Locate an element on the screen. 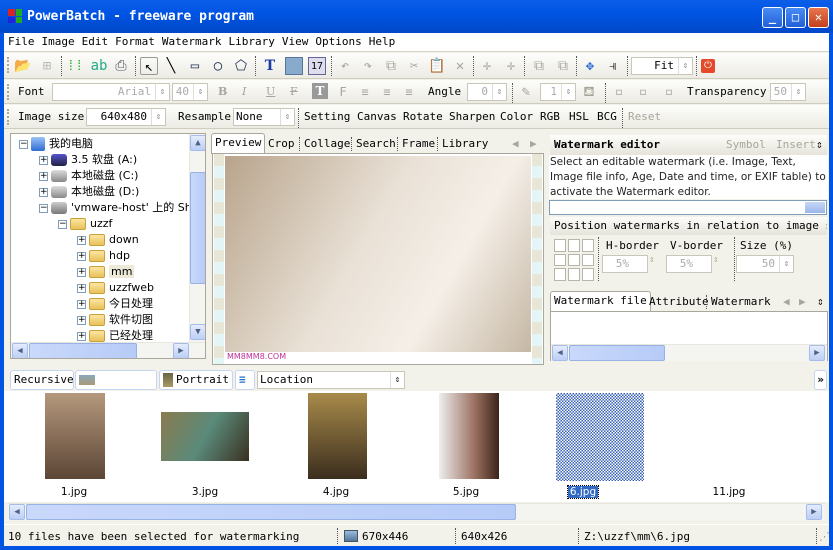 The height and width of the screenshot is (550, 833). sort-icon: ≡ is located at coordinates (245, 380).